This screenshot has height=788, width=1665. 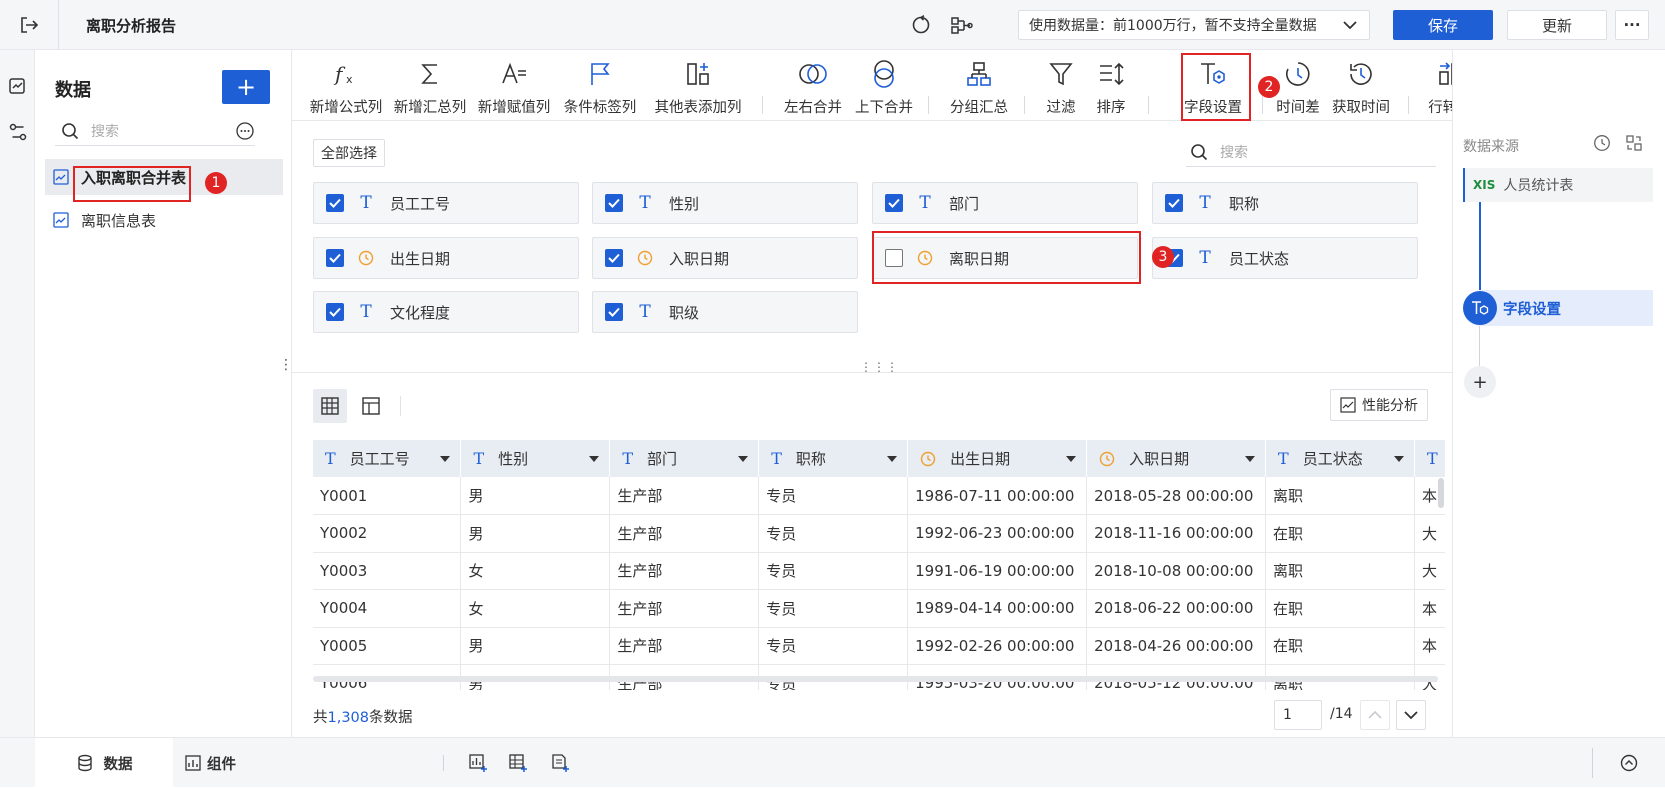 What do you see at coordinates (1005, 203) in the screenshot?
I see `field-card: T 部门` at bounding box center [1005, 203].